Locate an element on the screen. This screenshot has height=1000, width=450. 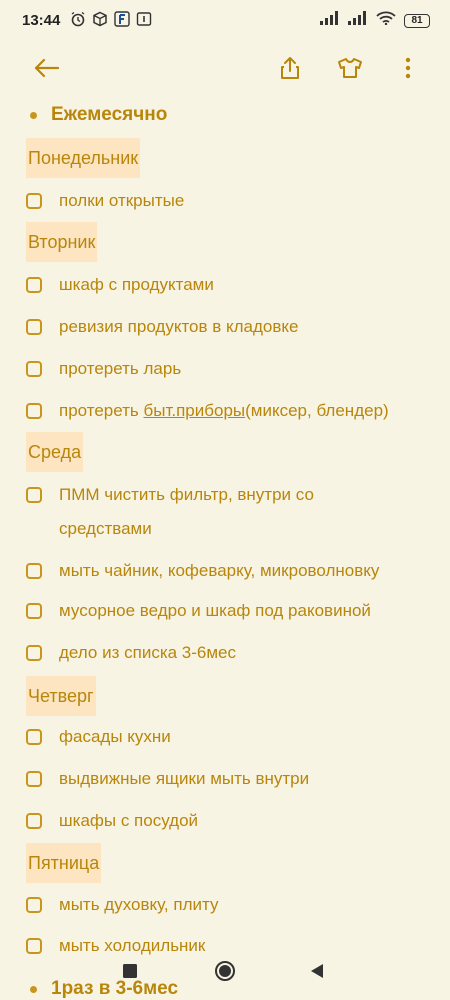
task-text: шкафы с посудой is located at coordinates (129, 820).